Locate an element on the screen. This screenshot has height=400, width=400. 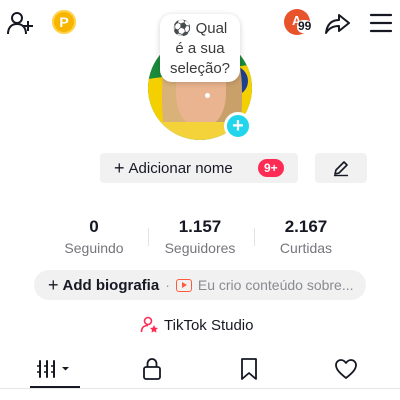
stat-value: 0 is located at coordinates (94, 226).